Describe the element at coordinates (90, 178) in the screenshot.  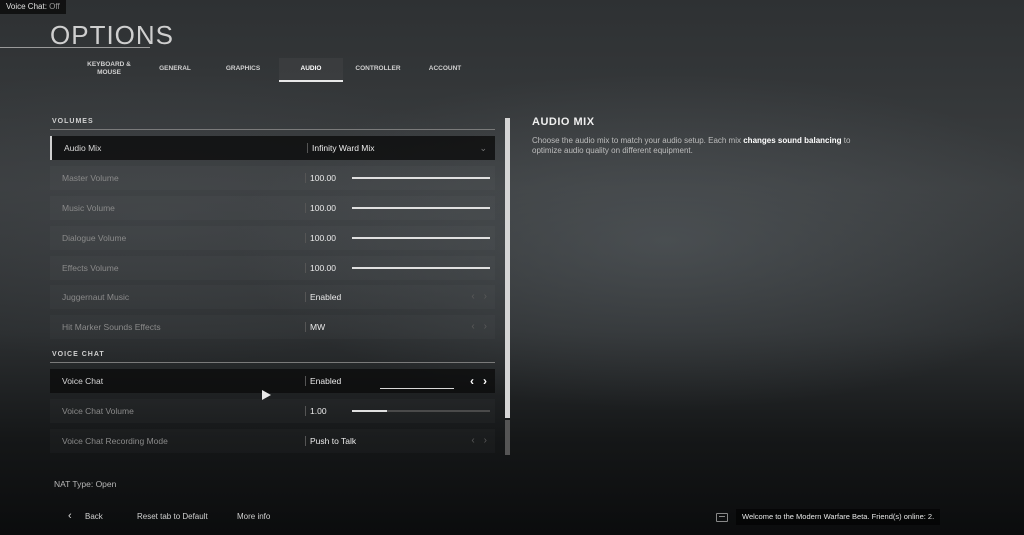
I see `master-volume-label: Master Volume` at that location.